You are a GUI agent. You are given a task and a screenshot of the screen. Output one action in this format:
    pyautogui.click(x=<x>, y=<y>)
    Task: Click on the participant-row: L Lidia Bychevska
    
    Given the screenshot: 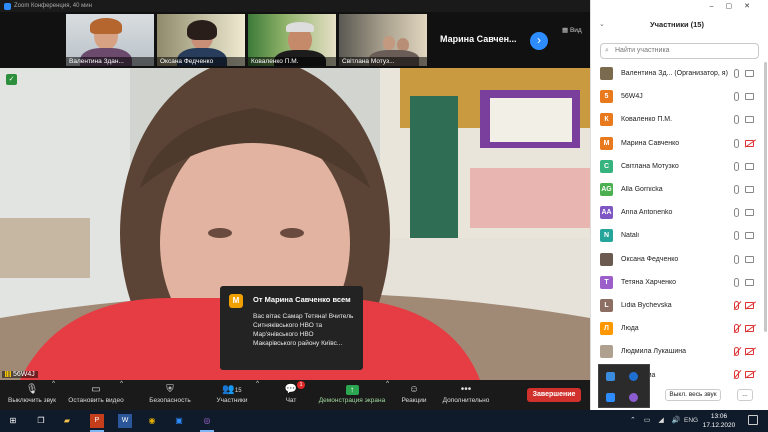 What is the action you would take?
    pyautogui.click(x=677, y=305)
    